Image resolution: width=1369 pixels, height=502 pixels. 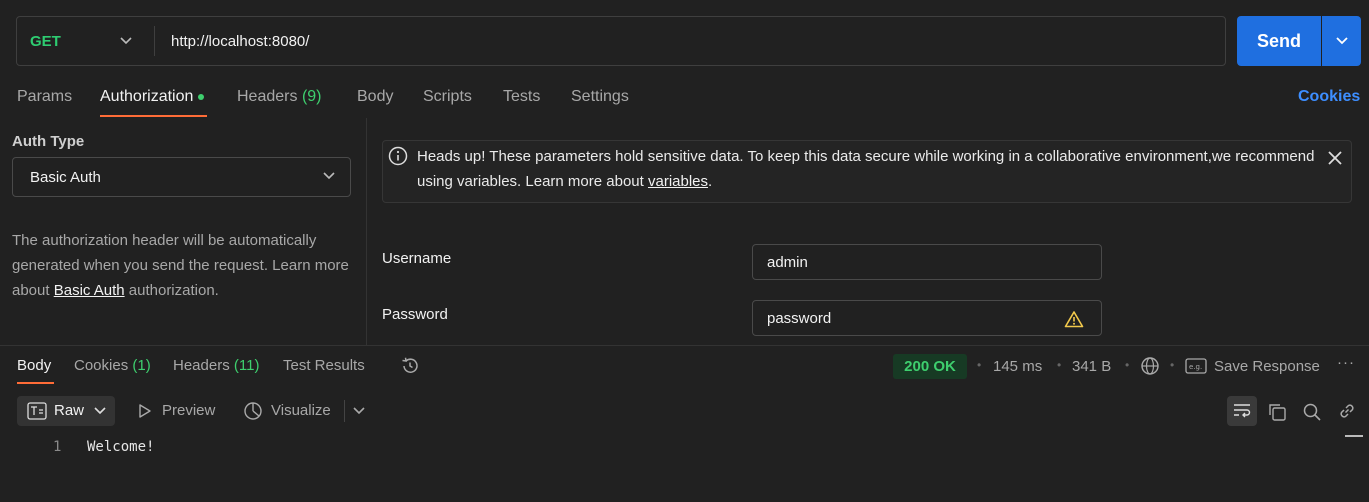 I want to click on username-value: admin, so click(x=787, y=262).